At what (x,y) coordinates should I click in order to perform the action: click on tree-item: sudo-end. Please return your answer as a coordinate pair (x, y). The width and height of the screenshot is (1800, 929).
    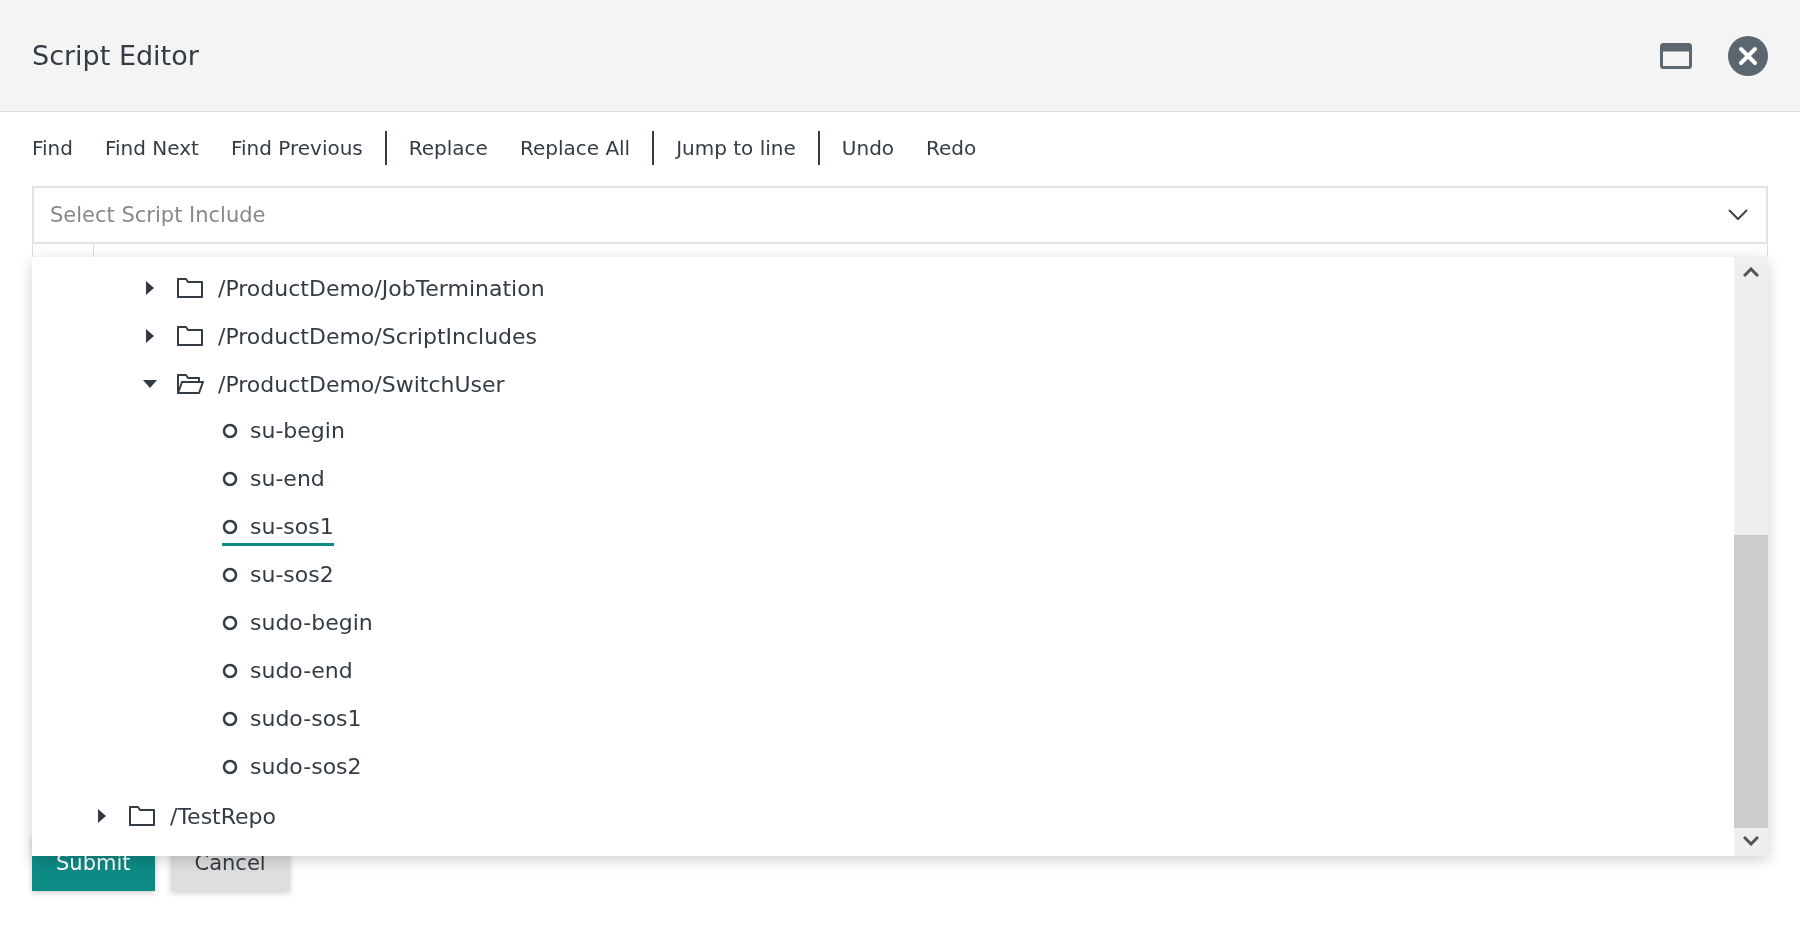
    Looking at the image, I should click on (287, 672).